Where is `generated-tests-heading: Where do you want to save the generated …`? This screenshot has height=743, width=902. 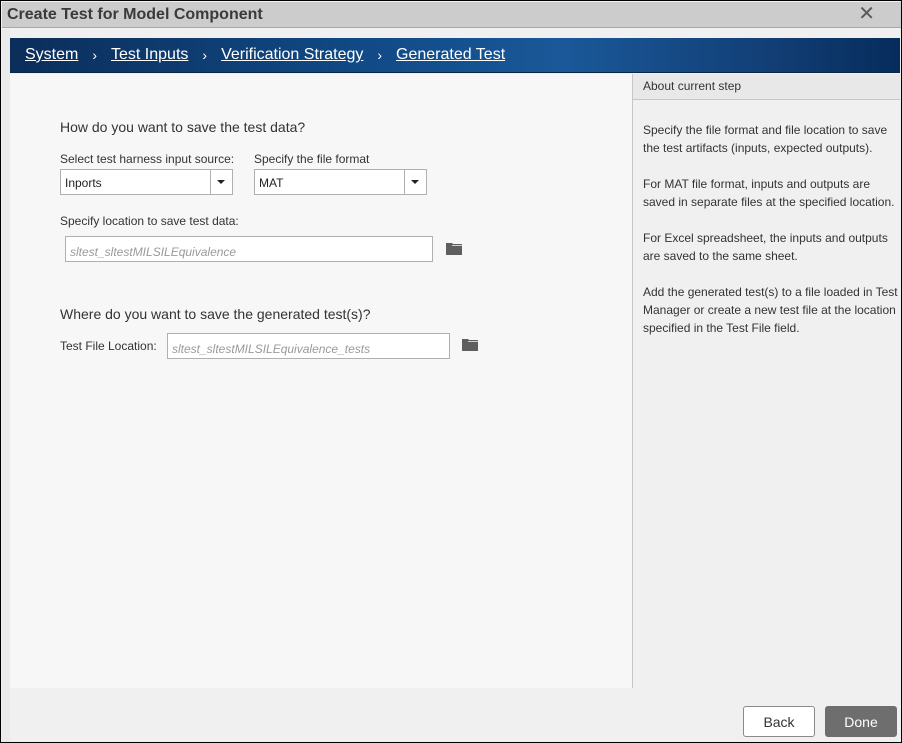 generated-tests-heading: Where do you want to save the generated … is located at coordinates (215, 314).